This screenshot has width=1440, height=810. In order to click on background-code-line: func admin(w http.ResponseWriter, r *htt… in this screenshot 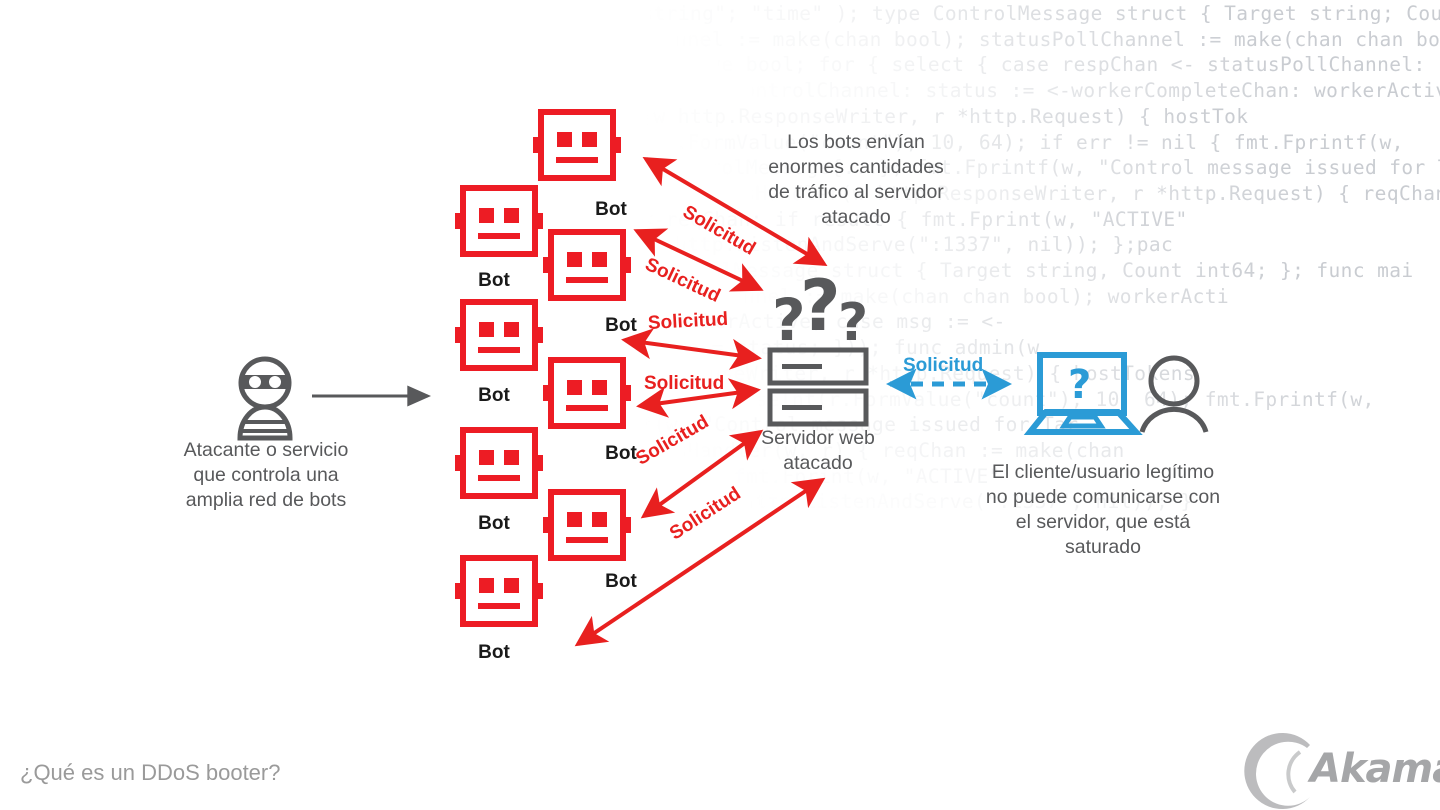, I will do `click(884, 116)`.